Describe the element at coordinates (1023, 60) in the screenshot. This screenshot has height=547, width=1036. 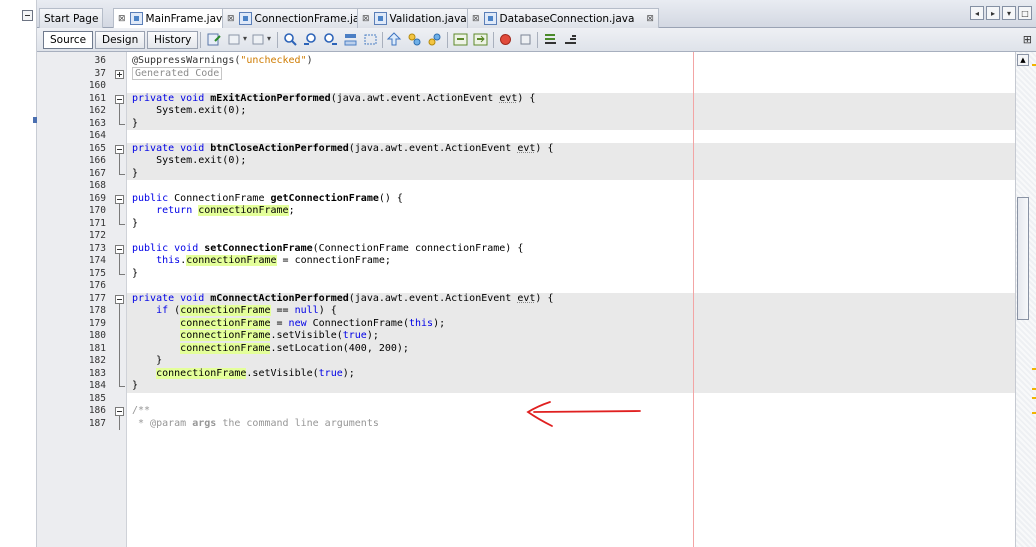
I see `scroll-up-icon: ▲` at that location.